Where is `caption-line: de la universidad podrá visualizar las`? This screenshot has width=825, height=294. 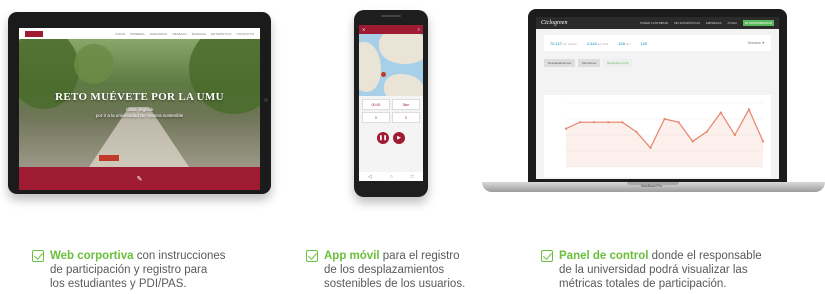
caption-line: de la universidad podrá visualizar las is located at coordinates (653, 270).